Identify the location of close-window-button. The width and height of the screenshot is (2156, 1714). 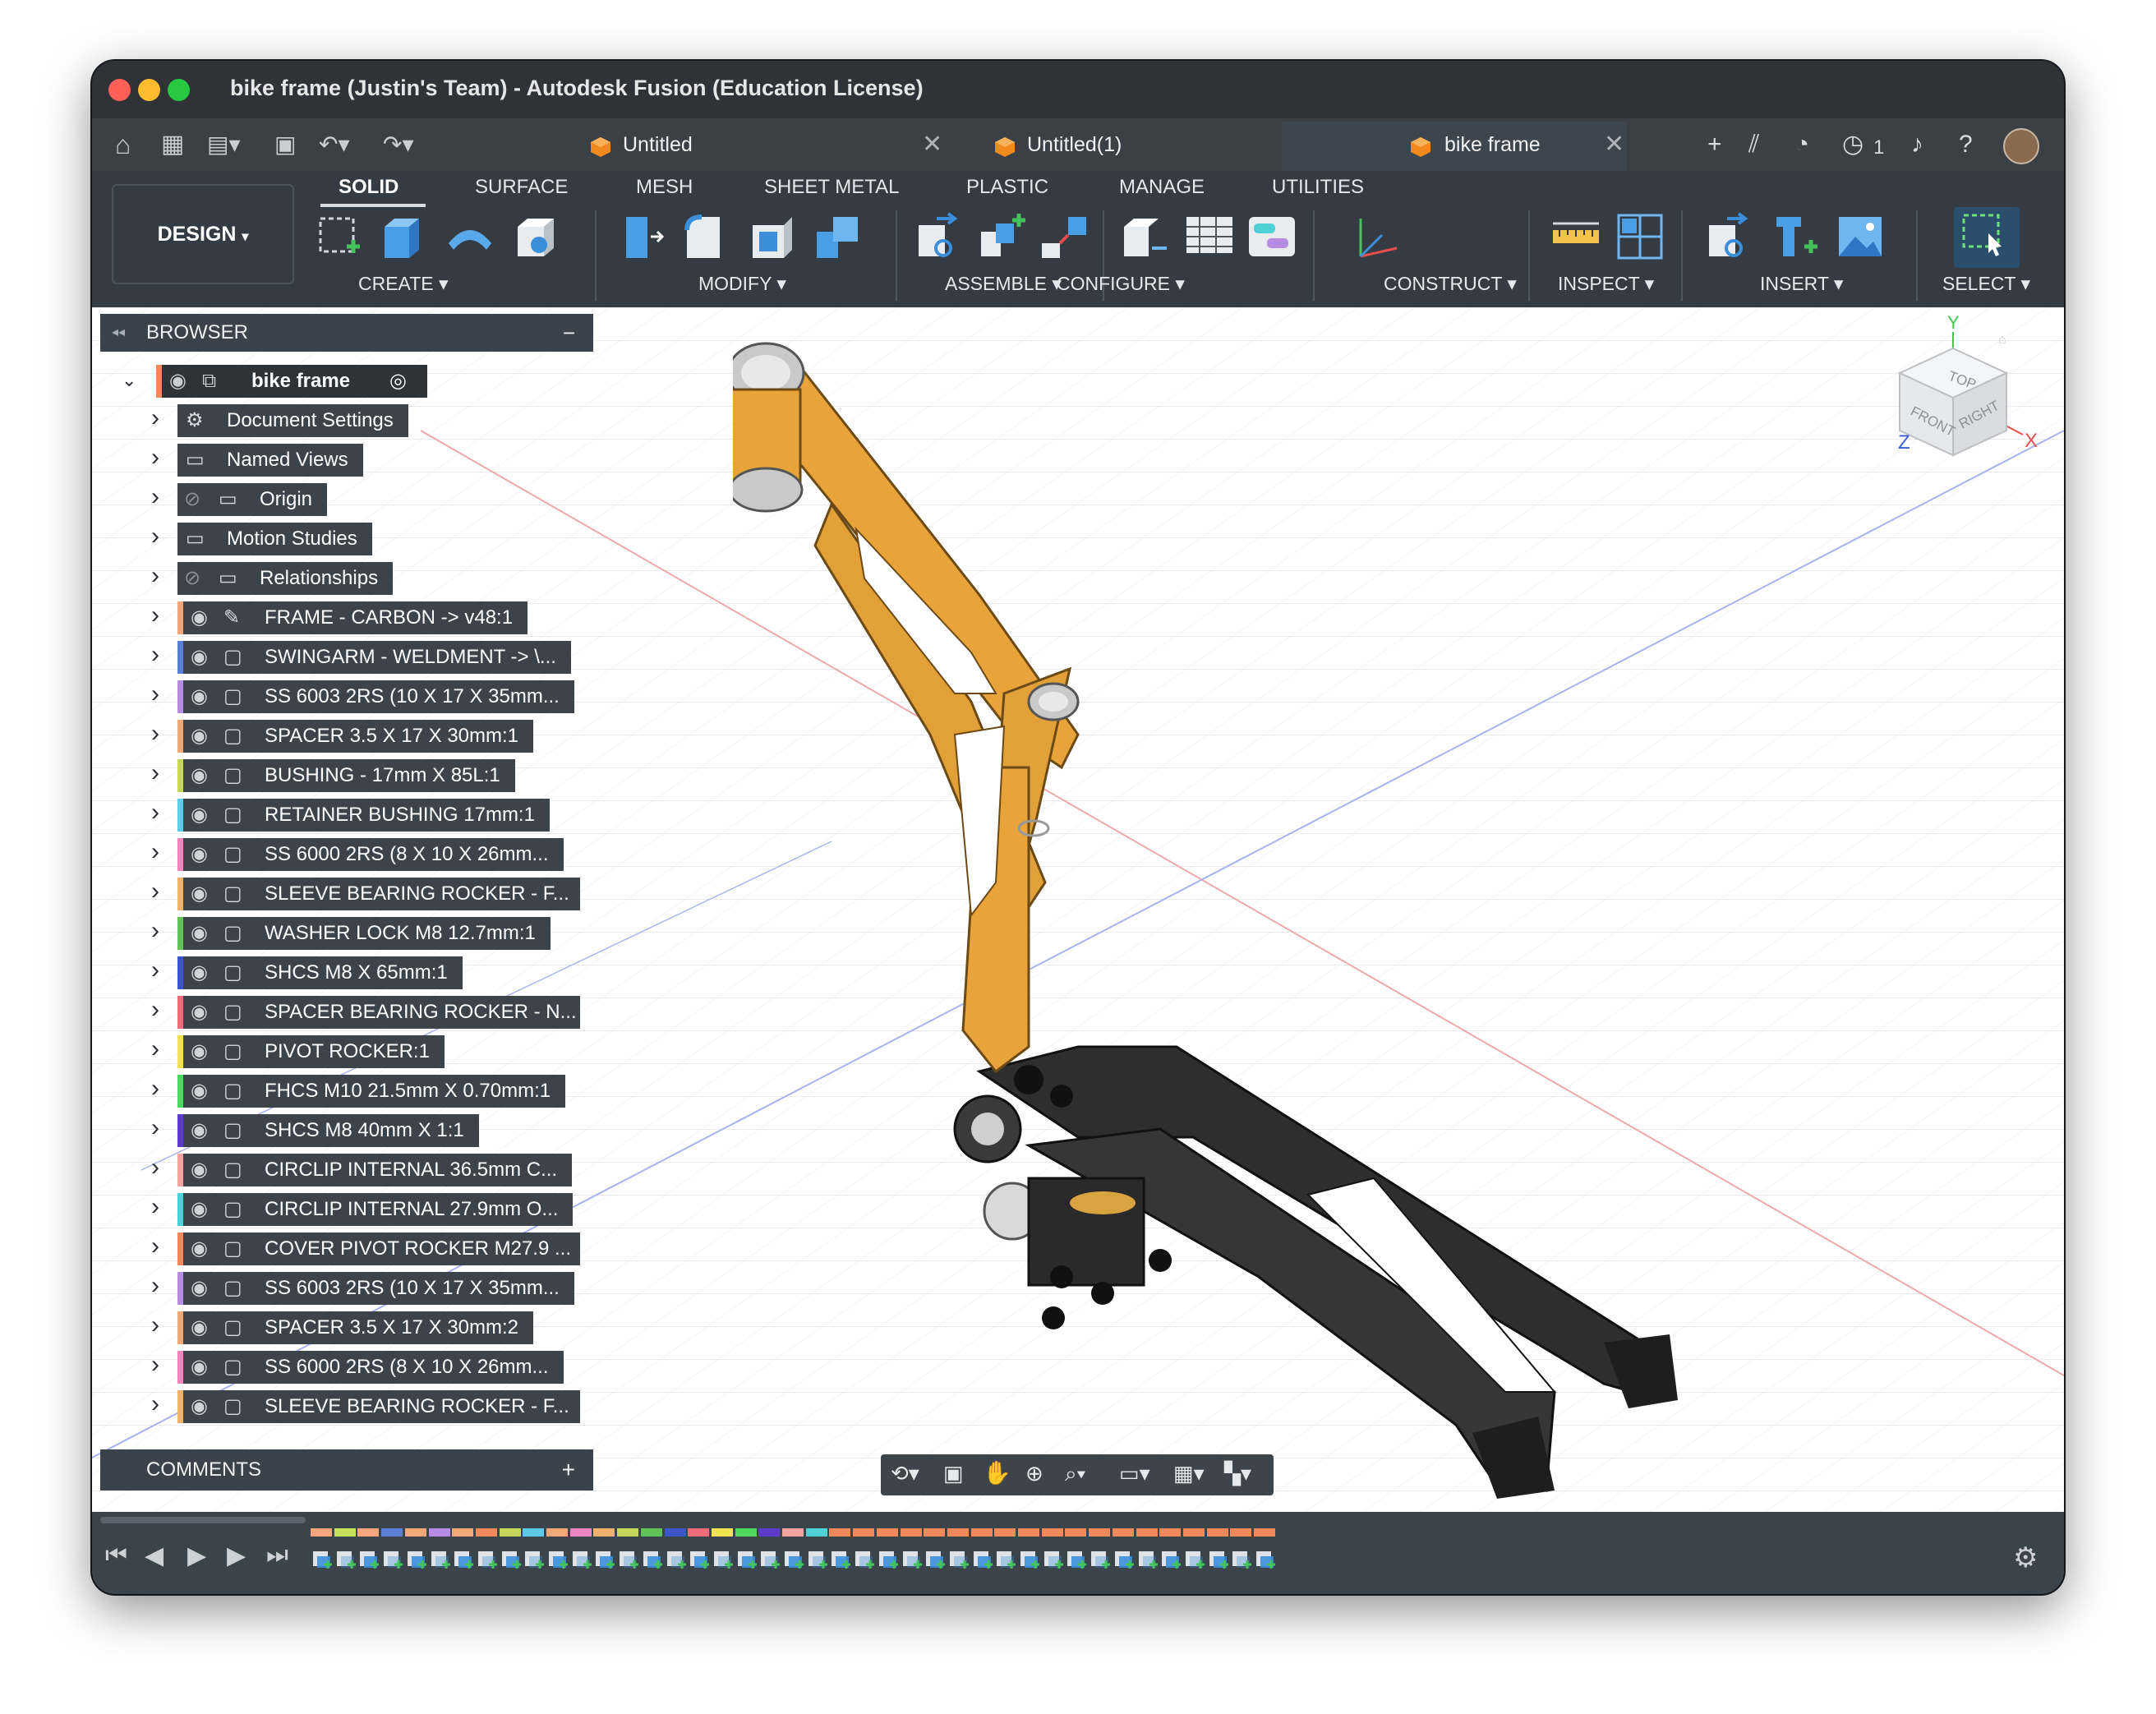
(119, 90).